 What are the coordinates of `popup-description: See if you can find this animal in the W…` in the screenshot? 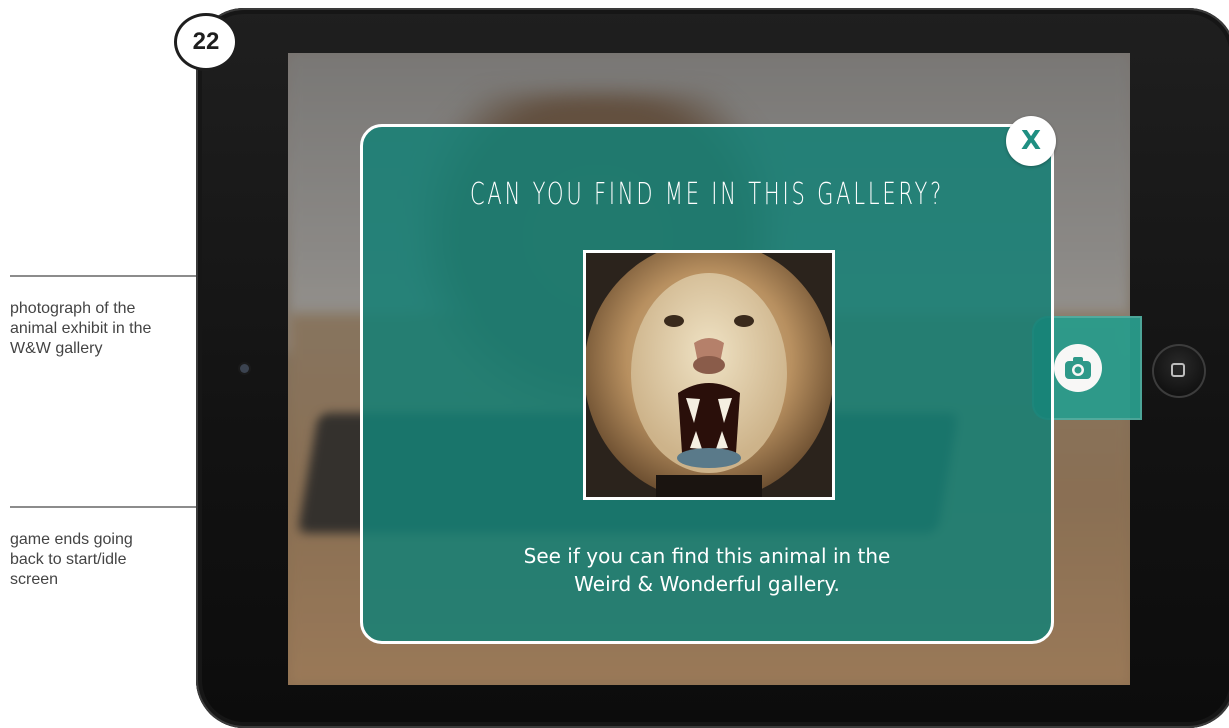 It's located at (707, 570).